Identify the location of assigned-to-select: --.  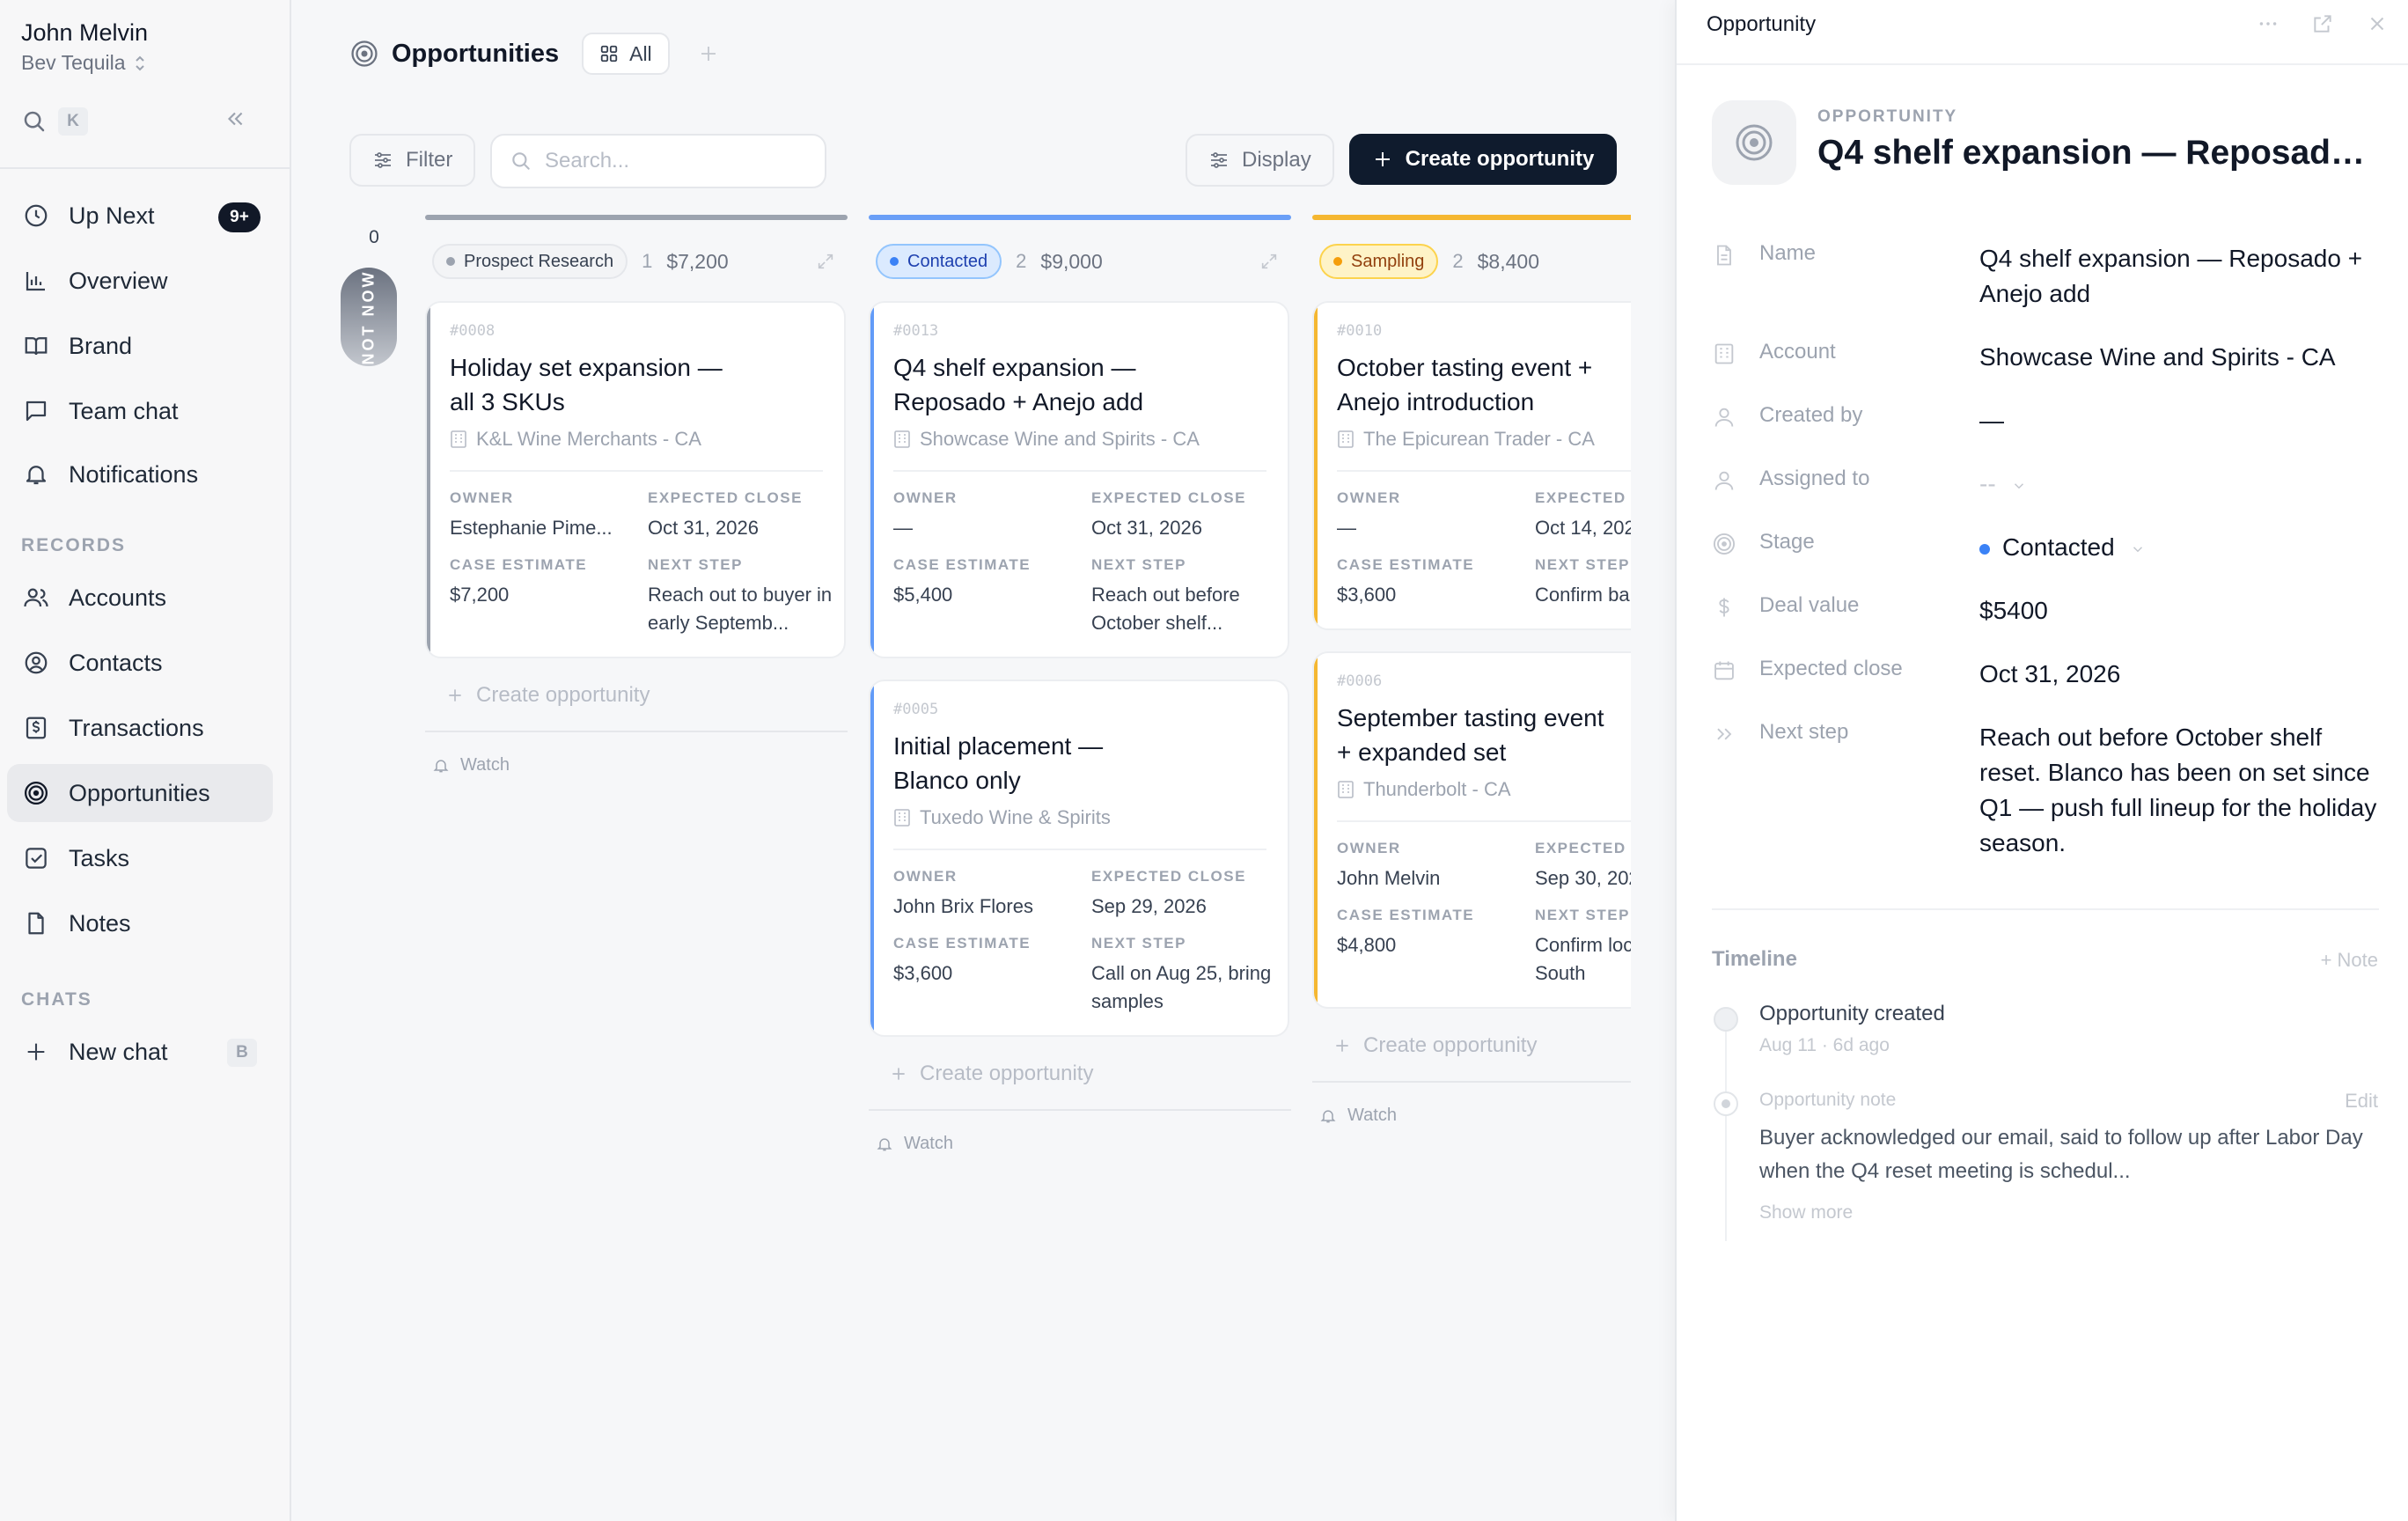
(2184, 485).